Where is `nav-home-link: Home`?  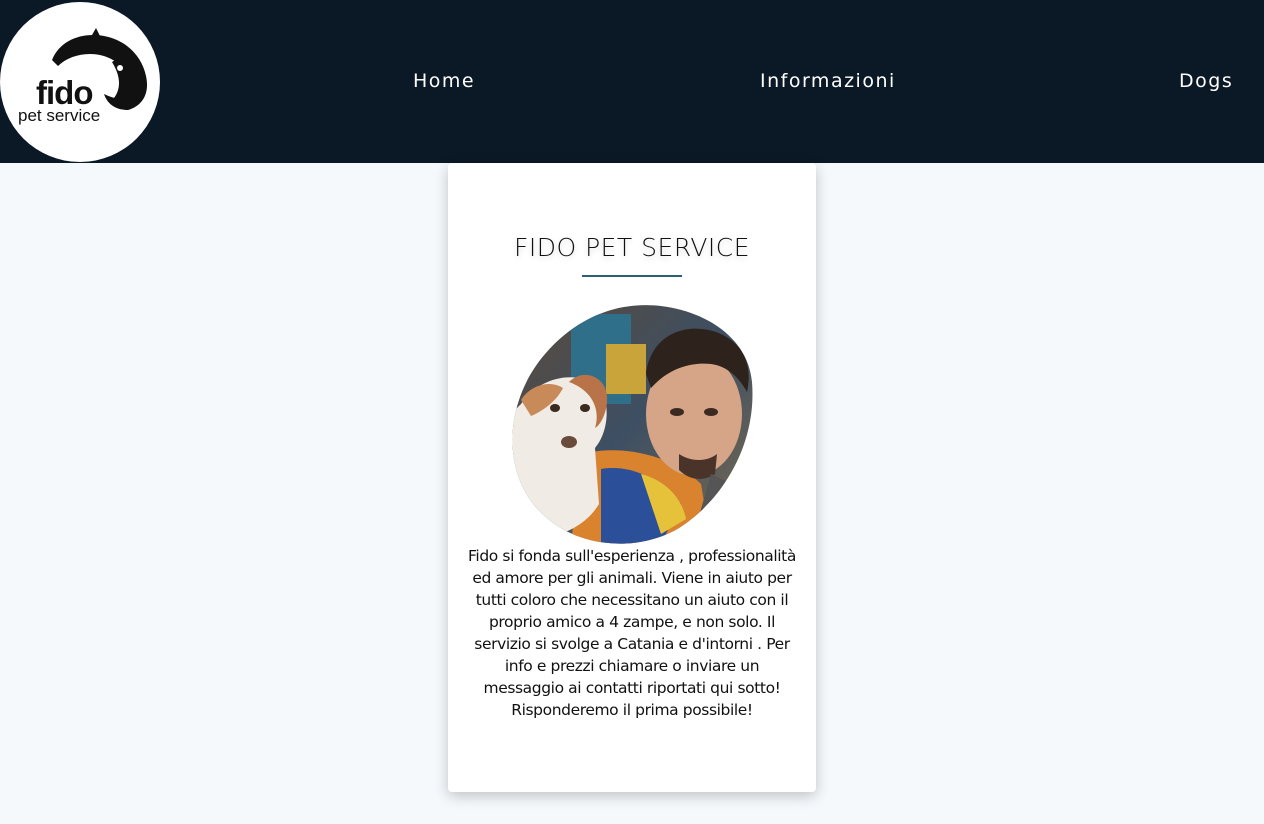
nav-home-link: Home is located at coordinates (444, 81).